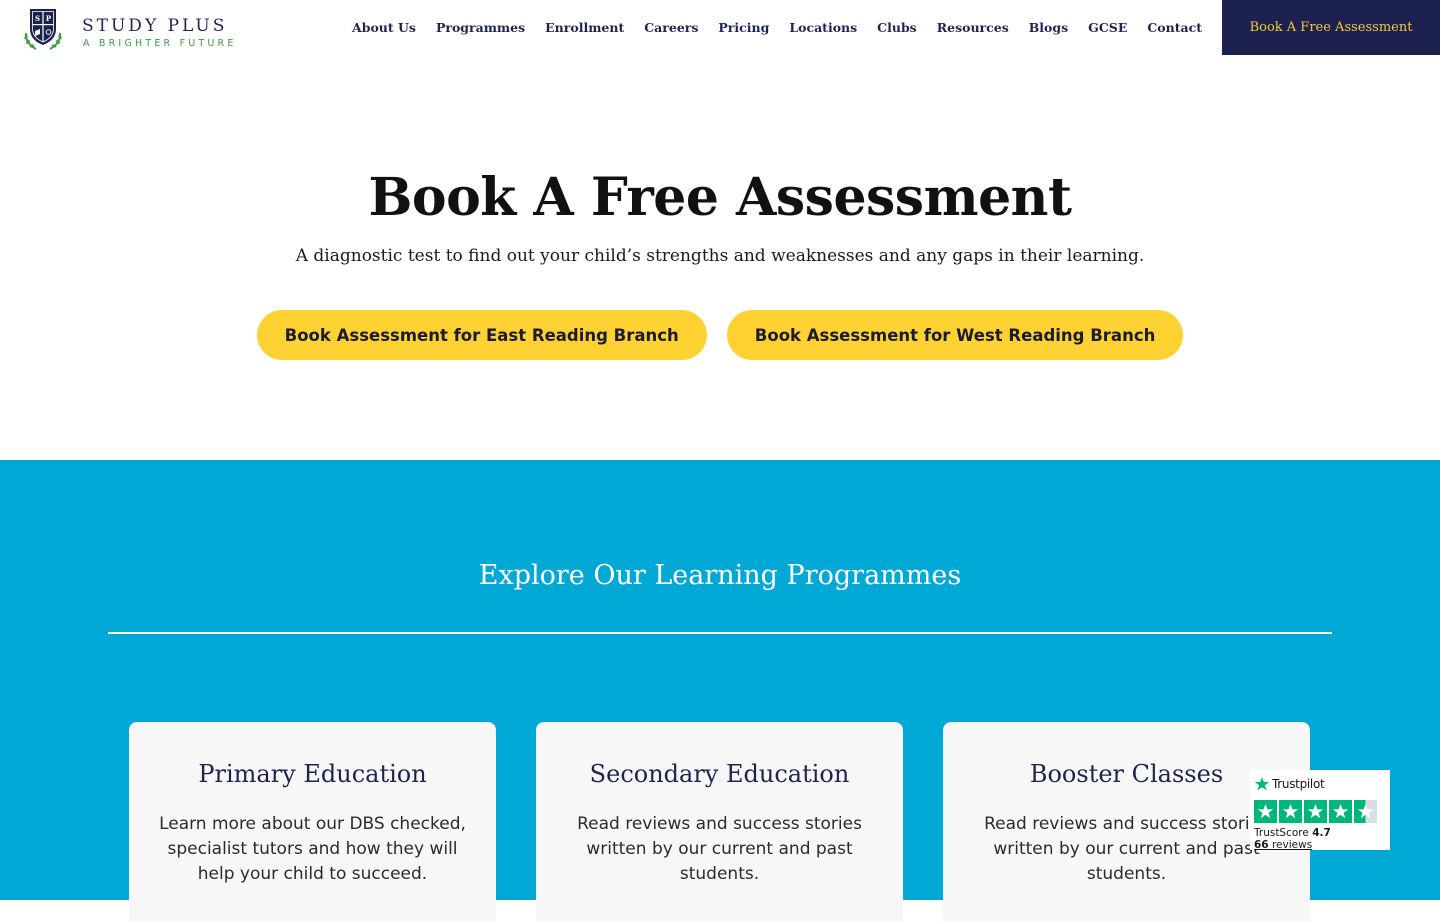  What do you see at coordinates (1048, 27) in the screenshot?
I see `nav-item-blogs: Blogs` at bounding box center [1048, 27].